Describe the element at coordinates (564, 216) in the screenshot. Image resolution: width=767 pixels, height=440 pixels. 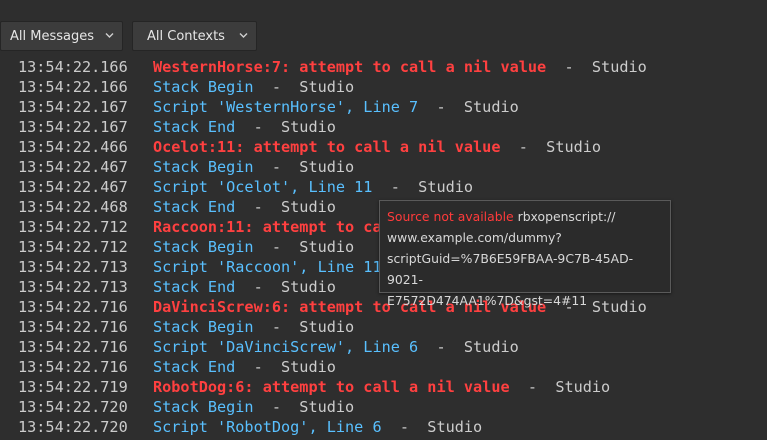
I see `tooltip-path-1: rbxopenscript://` at that location.